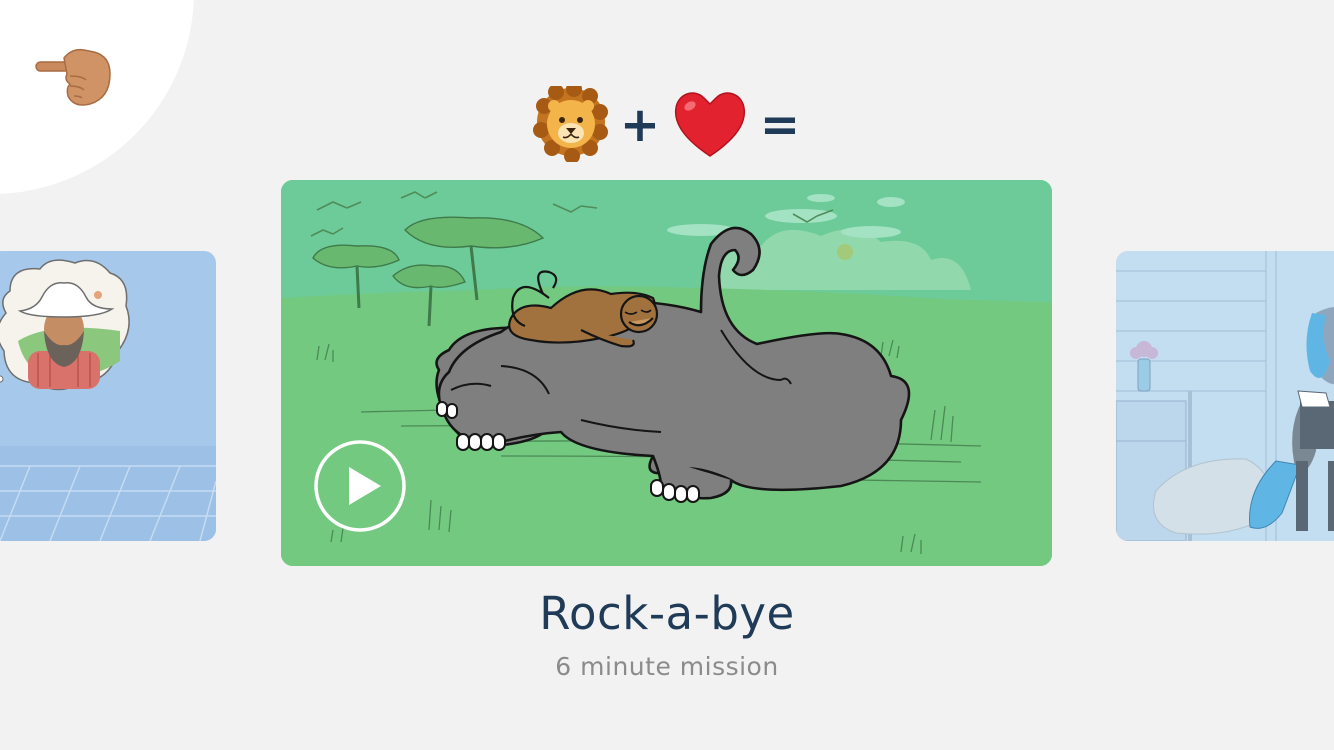  What do you see at coordinates (570, 122) in the screenshot?
I see `lion-face-icon` at bounding box center [570, 122].